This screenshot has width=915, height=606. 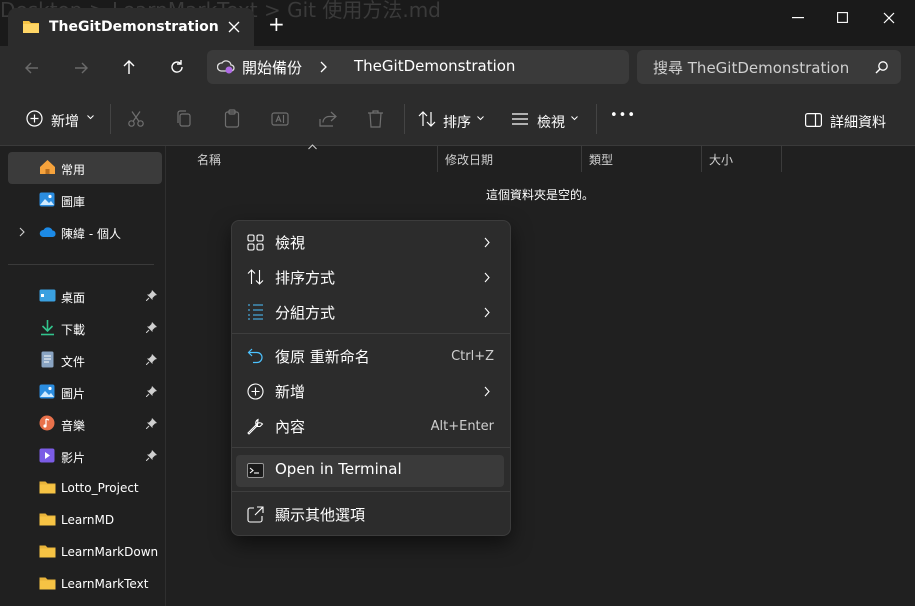 I want to click on music-icon, so click(x=47, y=423).